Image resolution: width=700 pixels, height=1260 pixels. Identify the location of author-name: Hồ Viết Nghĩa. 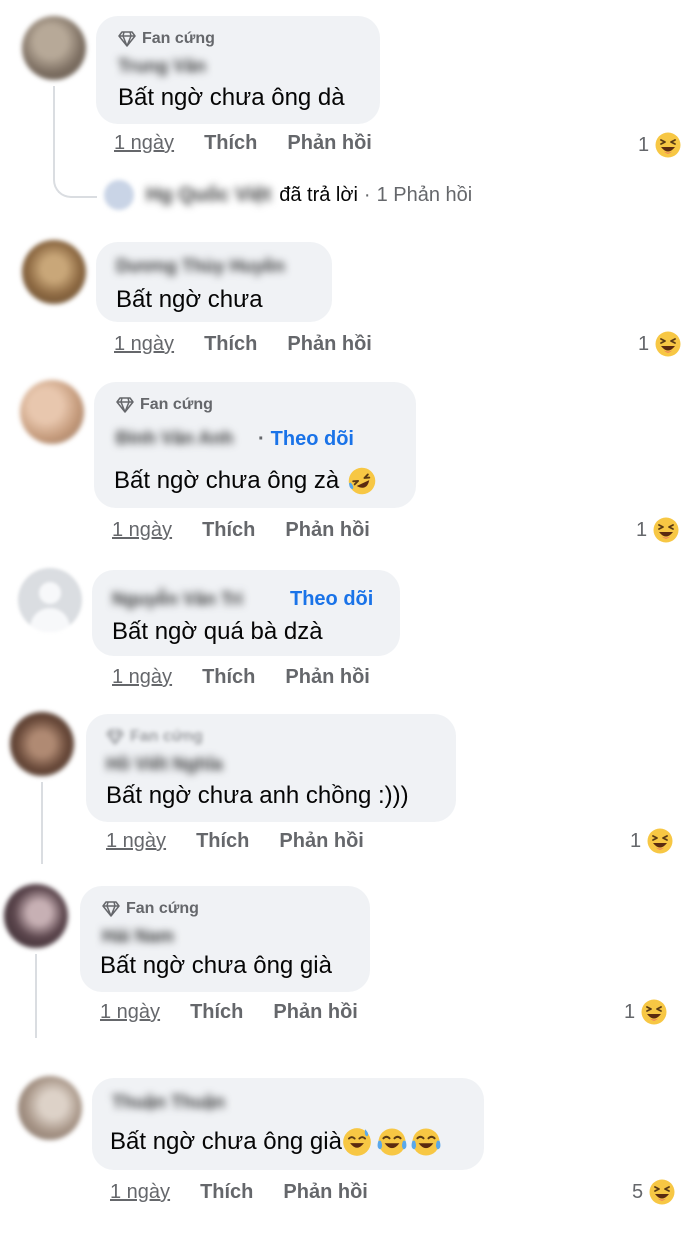
(164, 764).